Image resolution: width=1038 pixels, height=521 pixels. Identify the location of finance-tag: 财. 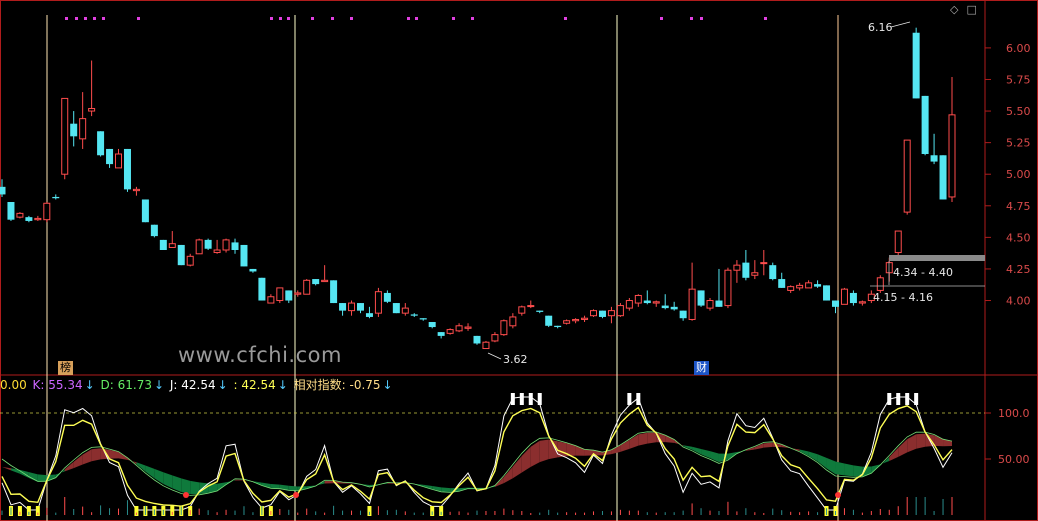
(701, 368).